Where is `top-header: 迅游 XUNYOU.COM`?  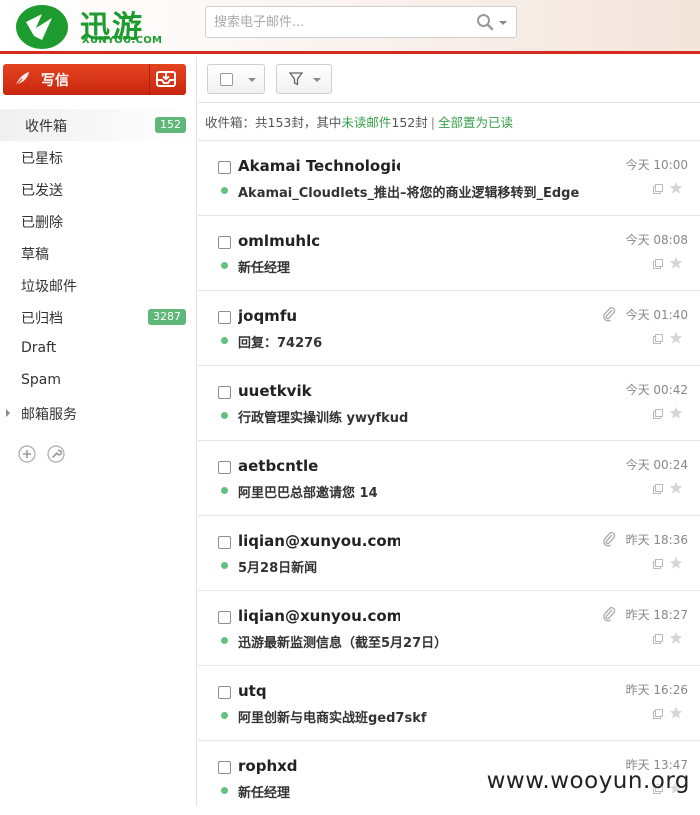
top-header: 迅游 XUNYOU.COM is located at coordinates (350, 27).